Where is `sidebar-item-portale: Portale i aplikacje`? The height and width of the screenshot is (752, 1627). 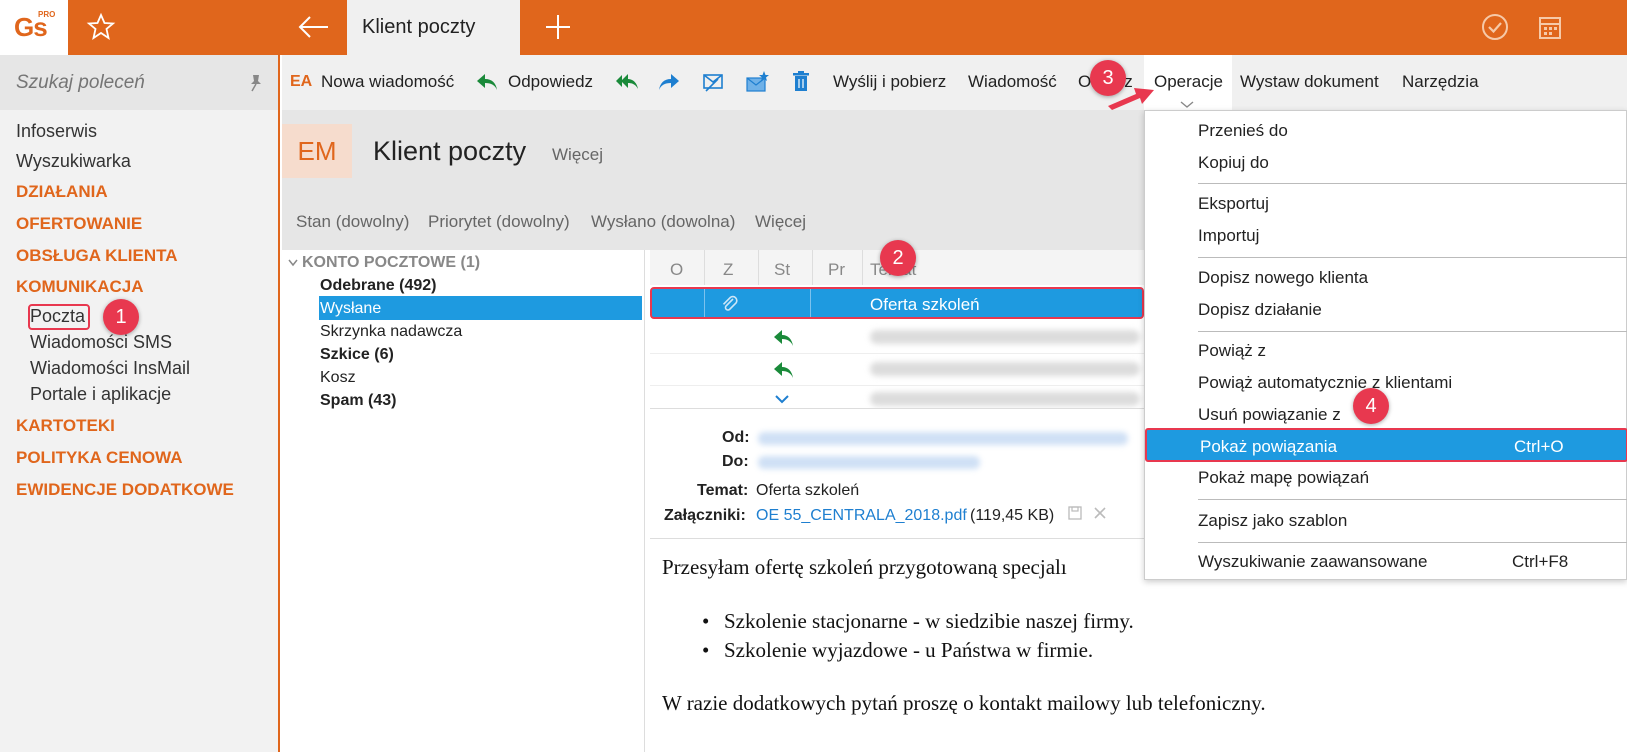
sidebar-item-portale: Portale i aplikacje is located at coordinates (100, 394).